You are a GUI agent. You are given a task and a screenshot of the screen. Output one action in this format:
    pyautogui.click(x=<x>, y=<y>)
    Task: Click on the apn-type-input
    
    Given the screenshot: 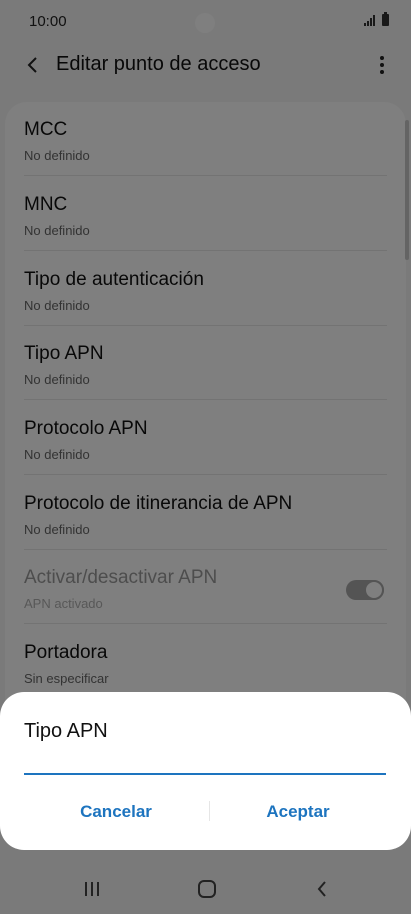 What is the action you would take?
    pyautogui.click(x=207, y=758)
    